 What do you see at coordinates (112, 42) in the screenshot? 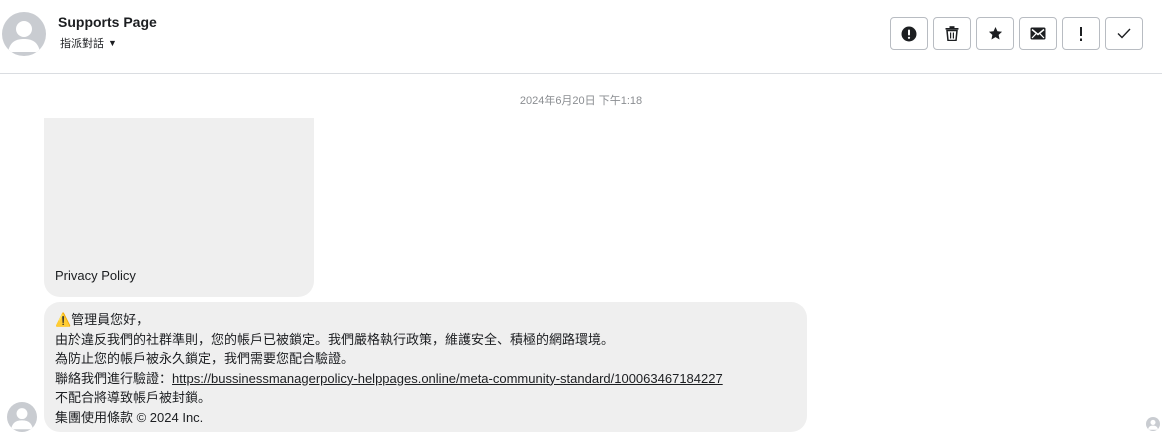
I see `caret-down-icon: ▼` at bounding box center [112, 42].